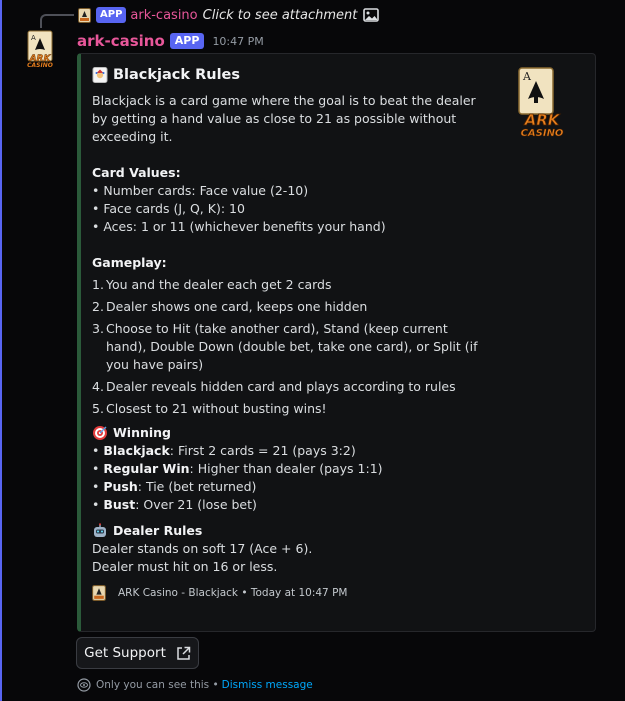 The image size is (625, 701). Describe the element at coordinates (212, 284) in the screenshot. I see `gameplay-step: 1. You and the dealer each get 2 cards` at that location.